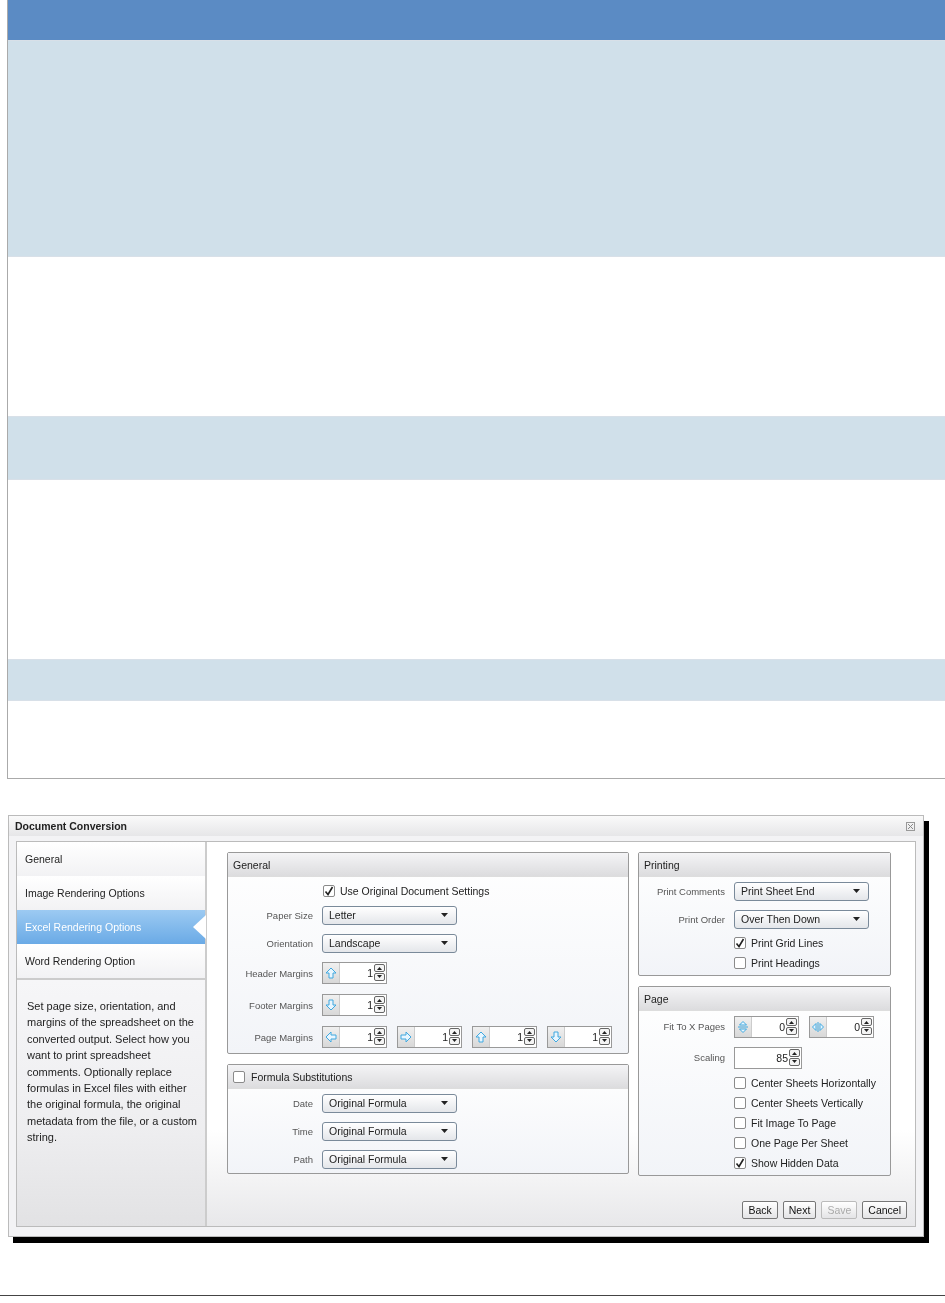 The width and height of the screenshot is (945, 1303). What do you see at coordinates (801, 891) in the screenshot?
I see `dropdown: Print Sheet End` at bounding box center [801, 891].